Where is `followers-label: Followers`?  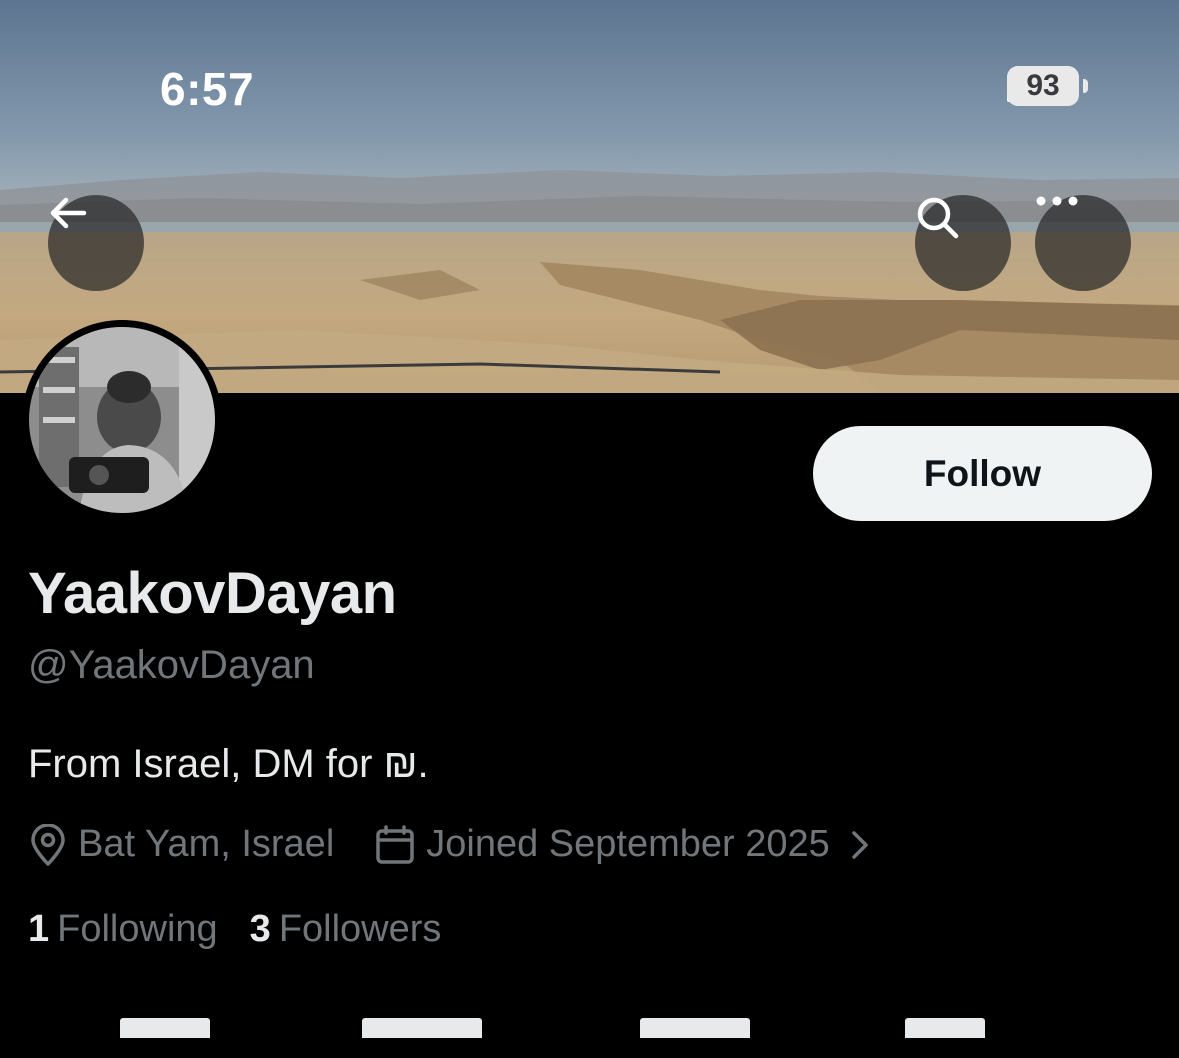
followers-label: Followers is located at coordinates (360, 929).